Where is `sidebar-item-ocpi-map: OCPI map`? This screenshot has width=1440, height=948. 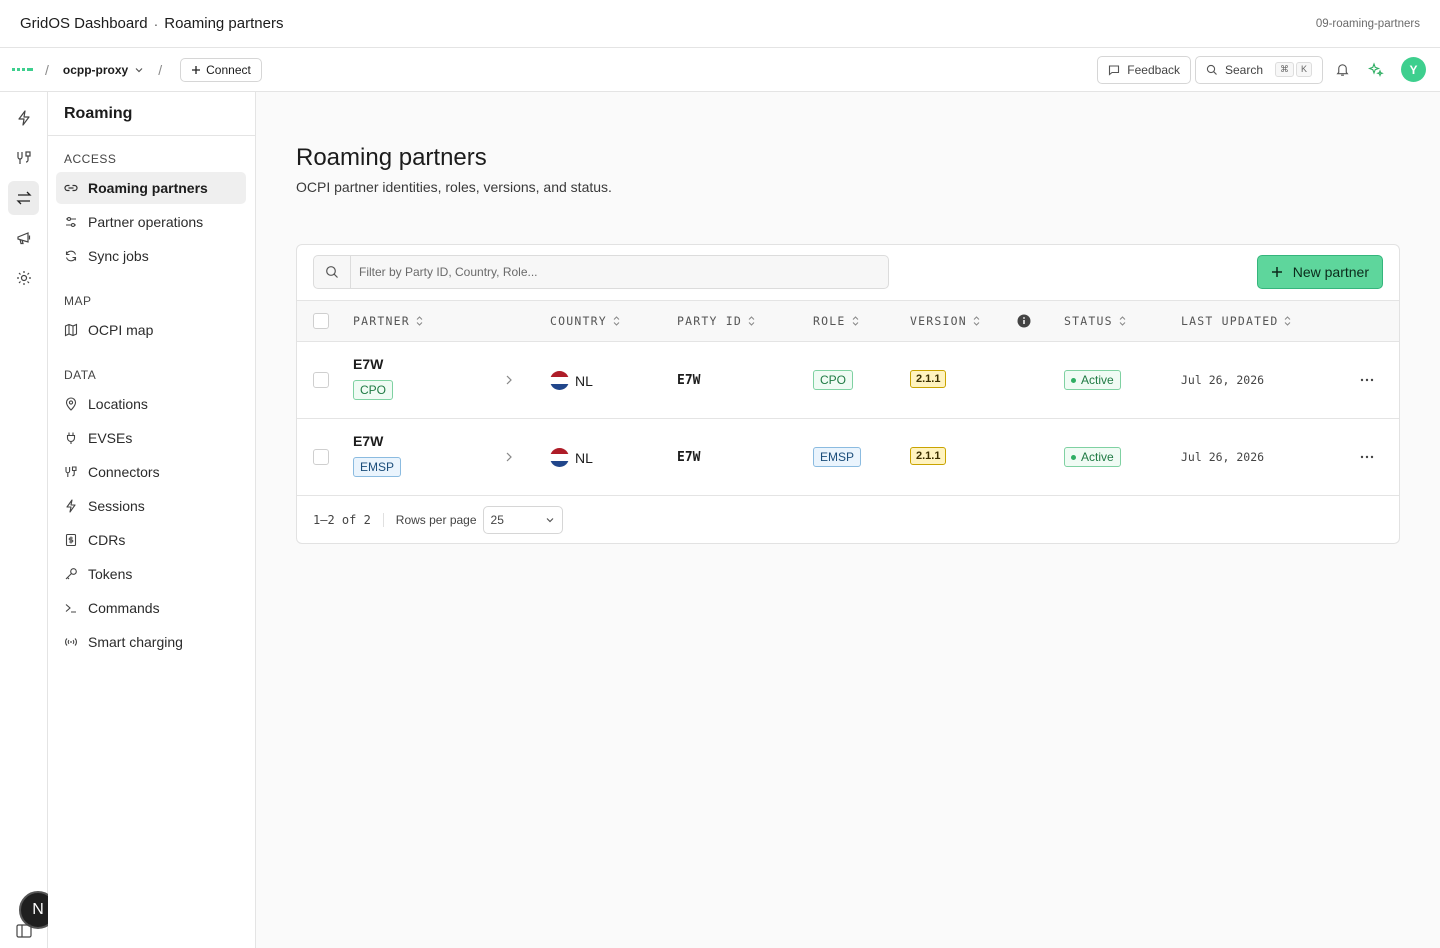
sidebar-item-ocpi-map: OCPI map is located at coordinates (151, 330).